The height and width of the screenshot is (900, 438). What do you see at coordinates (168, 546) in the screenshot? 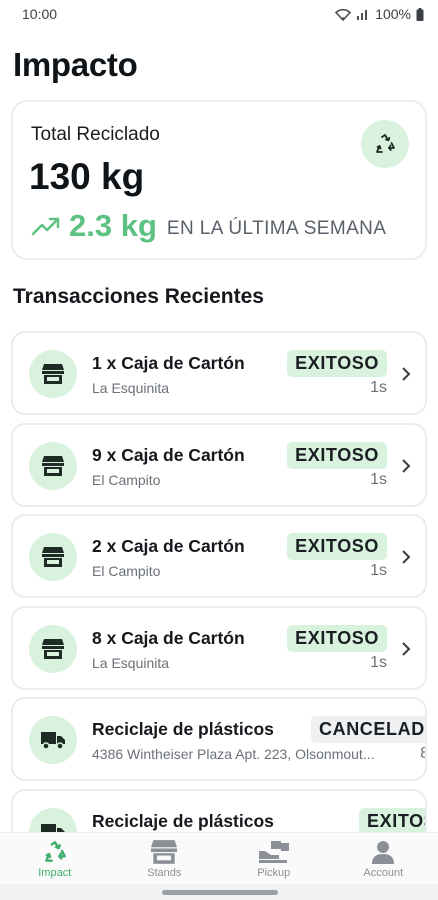
I see `transaction-title: 2 x Caja de Cartón` at bounding box center [168, 546].